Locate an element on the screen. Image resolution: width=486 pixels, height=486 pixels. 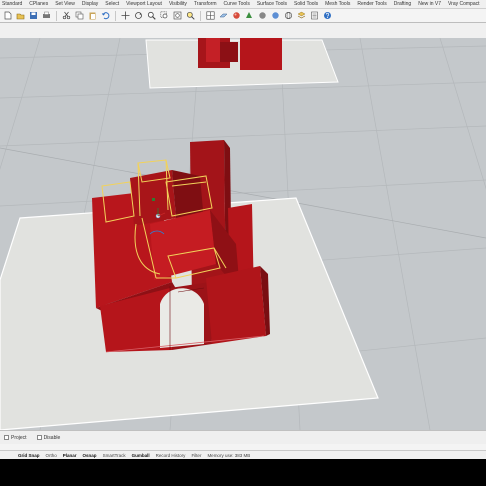
tab-drafting: Drafting is located at coordinates (403, 4).